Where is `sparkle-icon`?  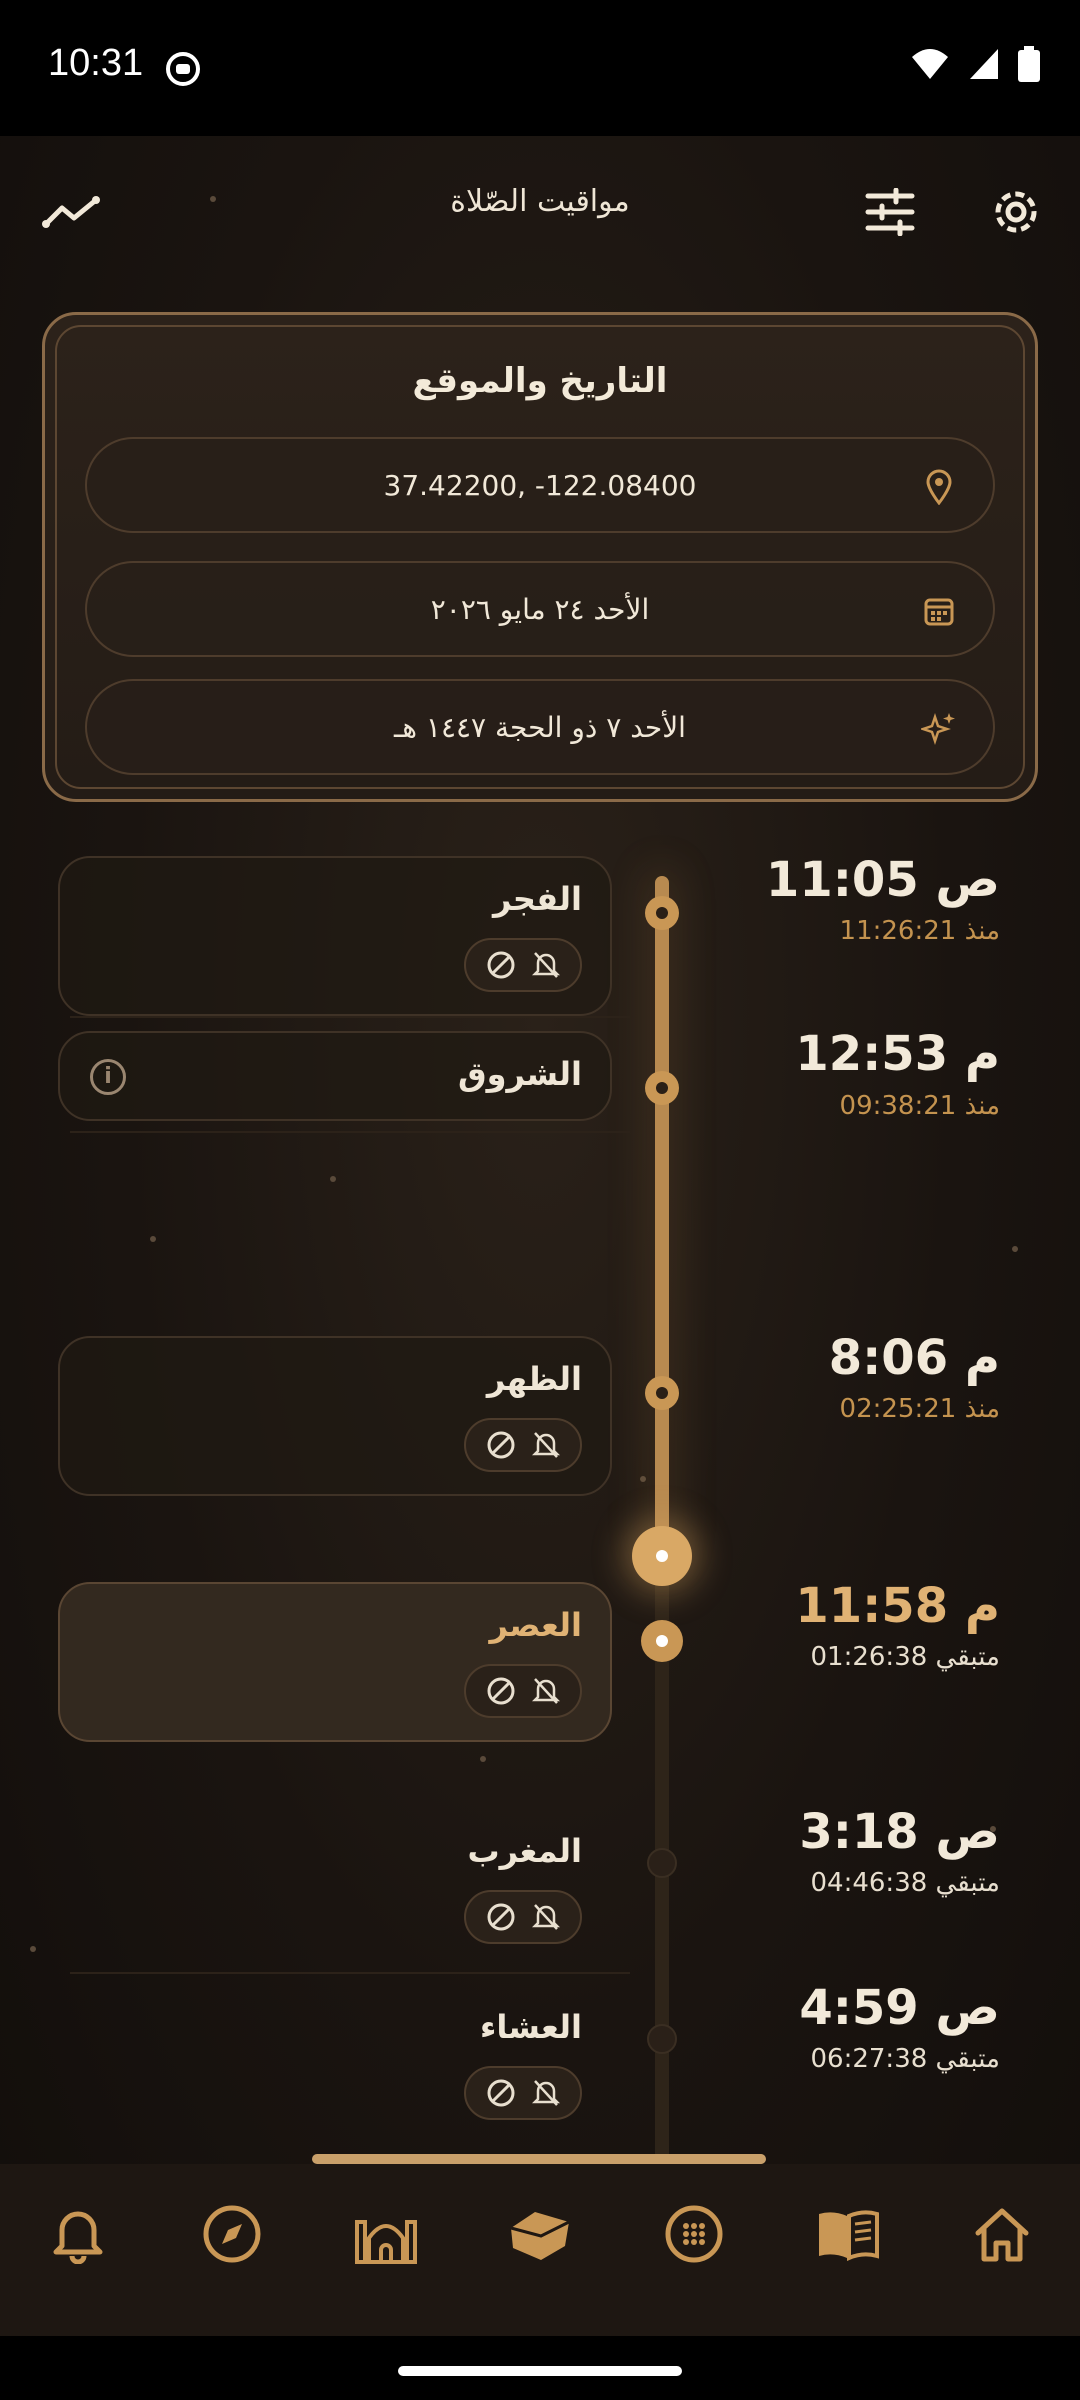 sparkle-icon is located at coordinates (939, 729).